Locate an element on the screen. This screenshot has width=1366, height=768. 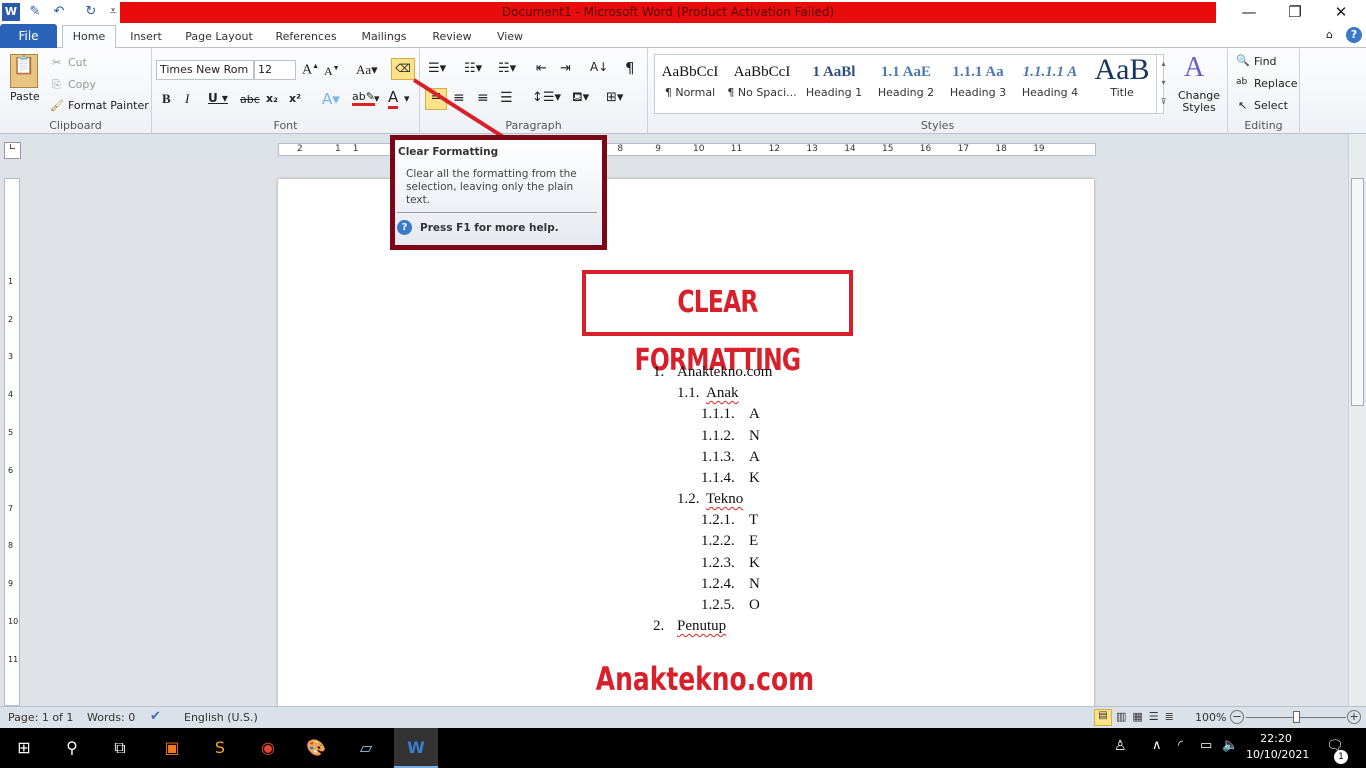
find-button: Find is located at coordinates (1265, 61).